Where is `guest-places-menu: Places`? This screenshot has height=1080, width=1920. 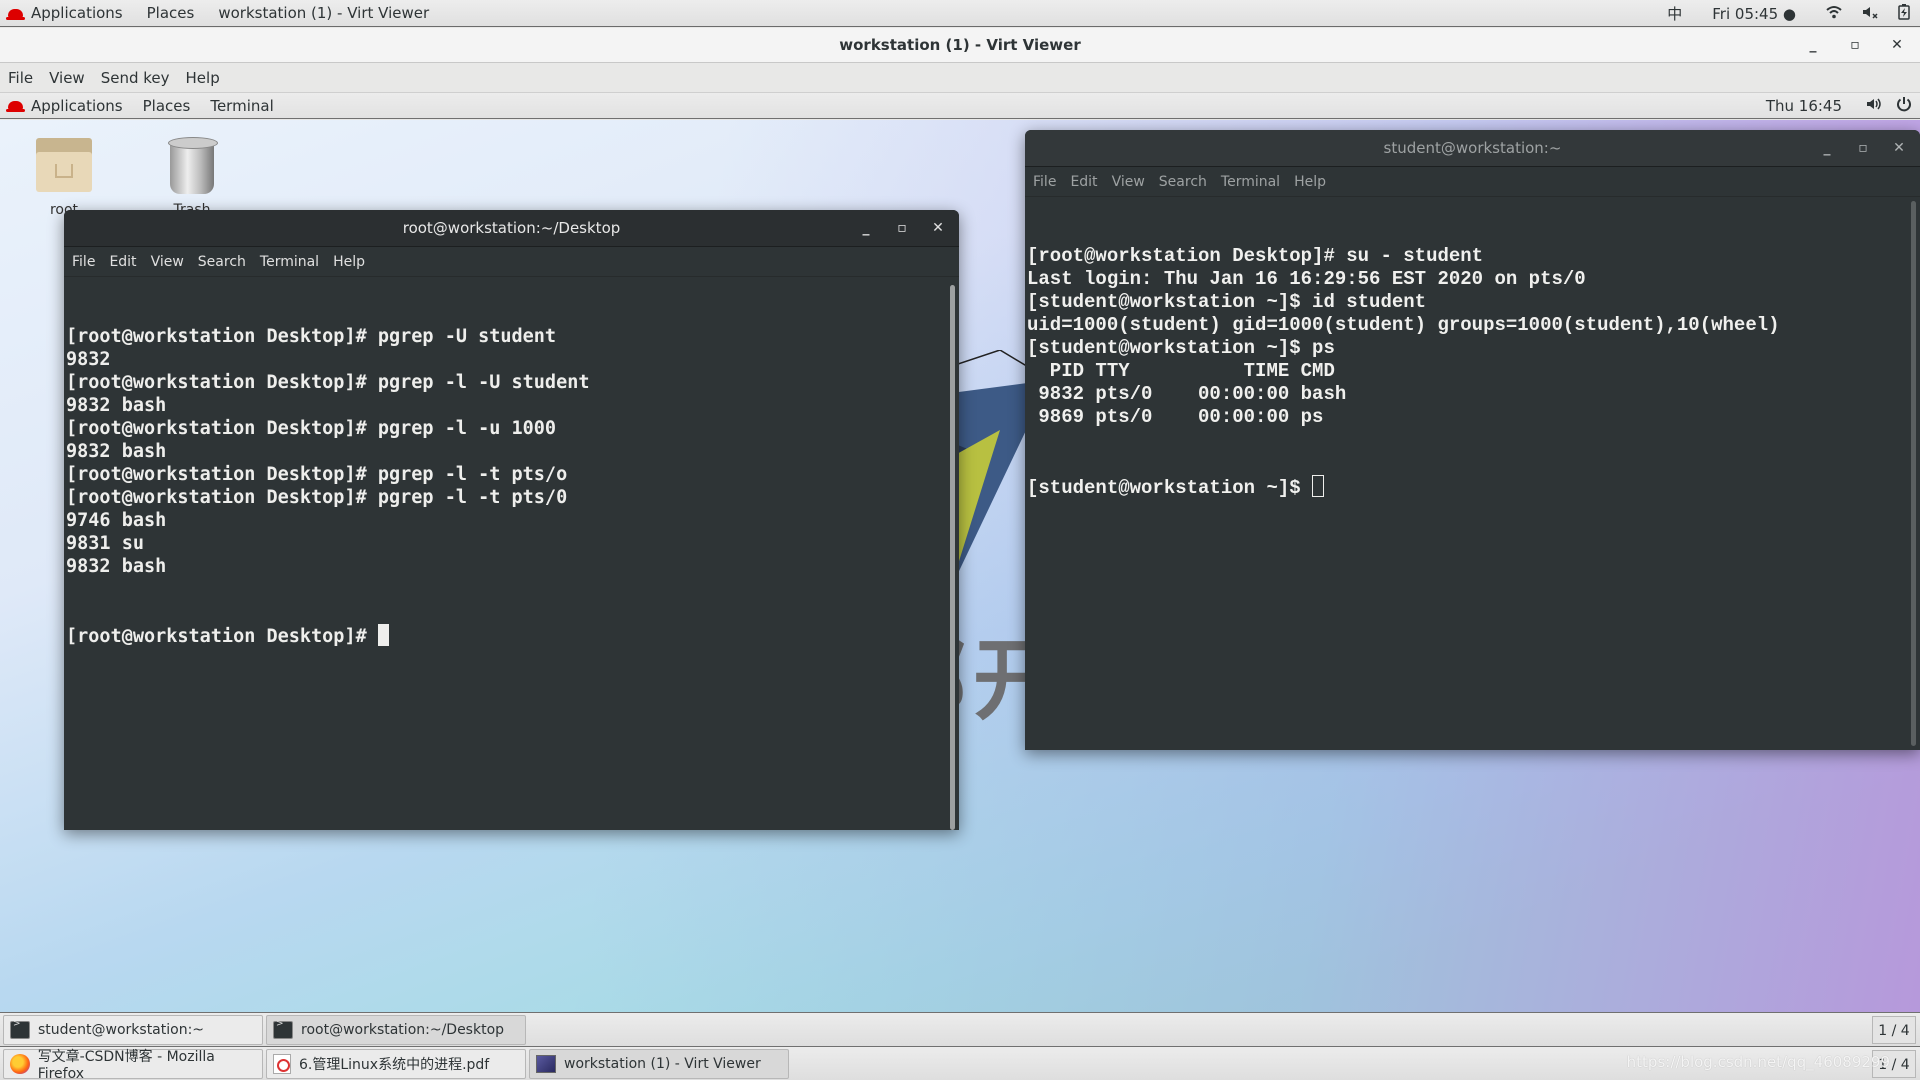 guest-places-menu: Places is located at coordinates (167, 106).